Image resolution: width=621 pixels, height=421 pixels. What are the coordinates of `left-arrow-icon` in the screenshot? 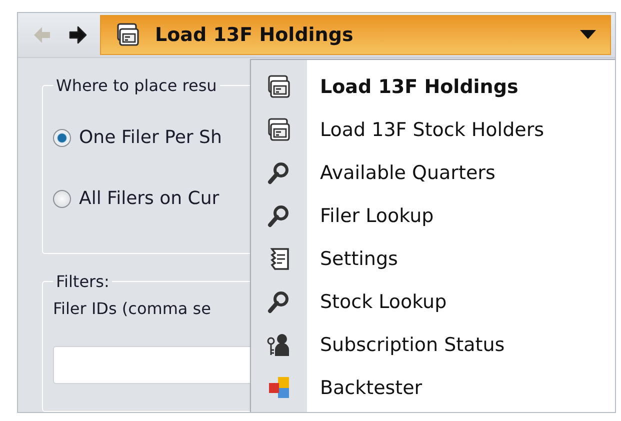 It's located at (42, 35).